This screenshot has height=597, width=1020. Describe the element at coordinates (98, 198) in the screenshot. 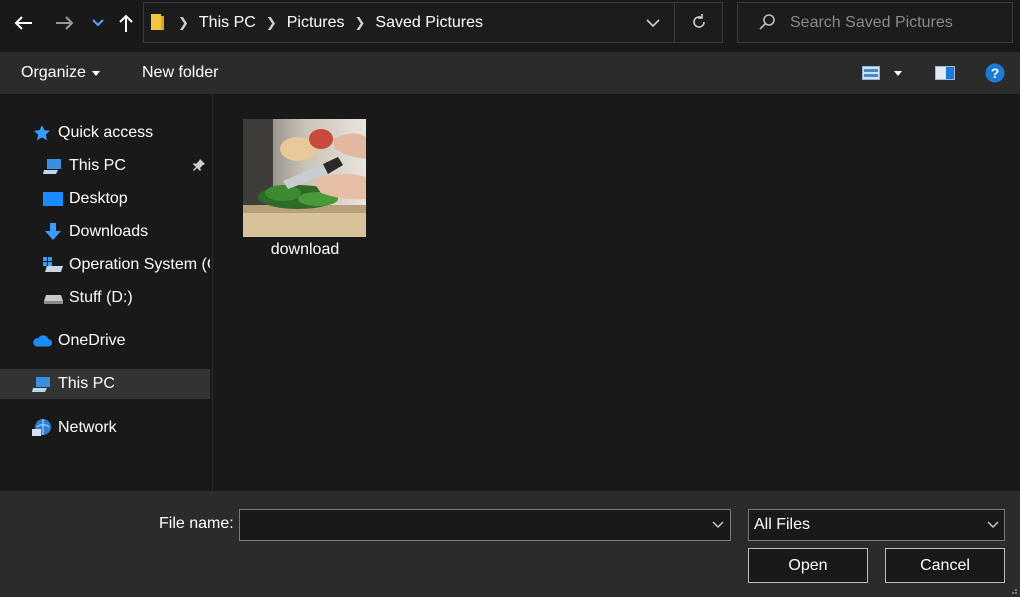

I see `sidebar-item-label: Desktop` at that location.